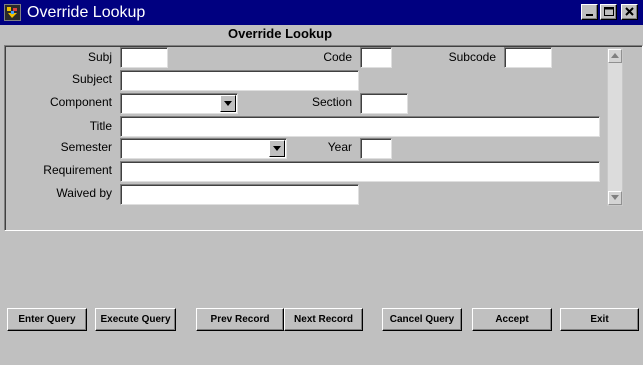 The width and height of the screenshot is (643, 365). I want to click on maximize-icon, so click(609, 11).